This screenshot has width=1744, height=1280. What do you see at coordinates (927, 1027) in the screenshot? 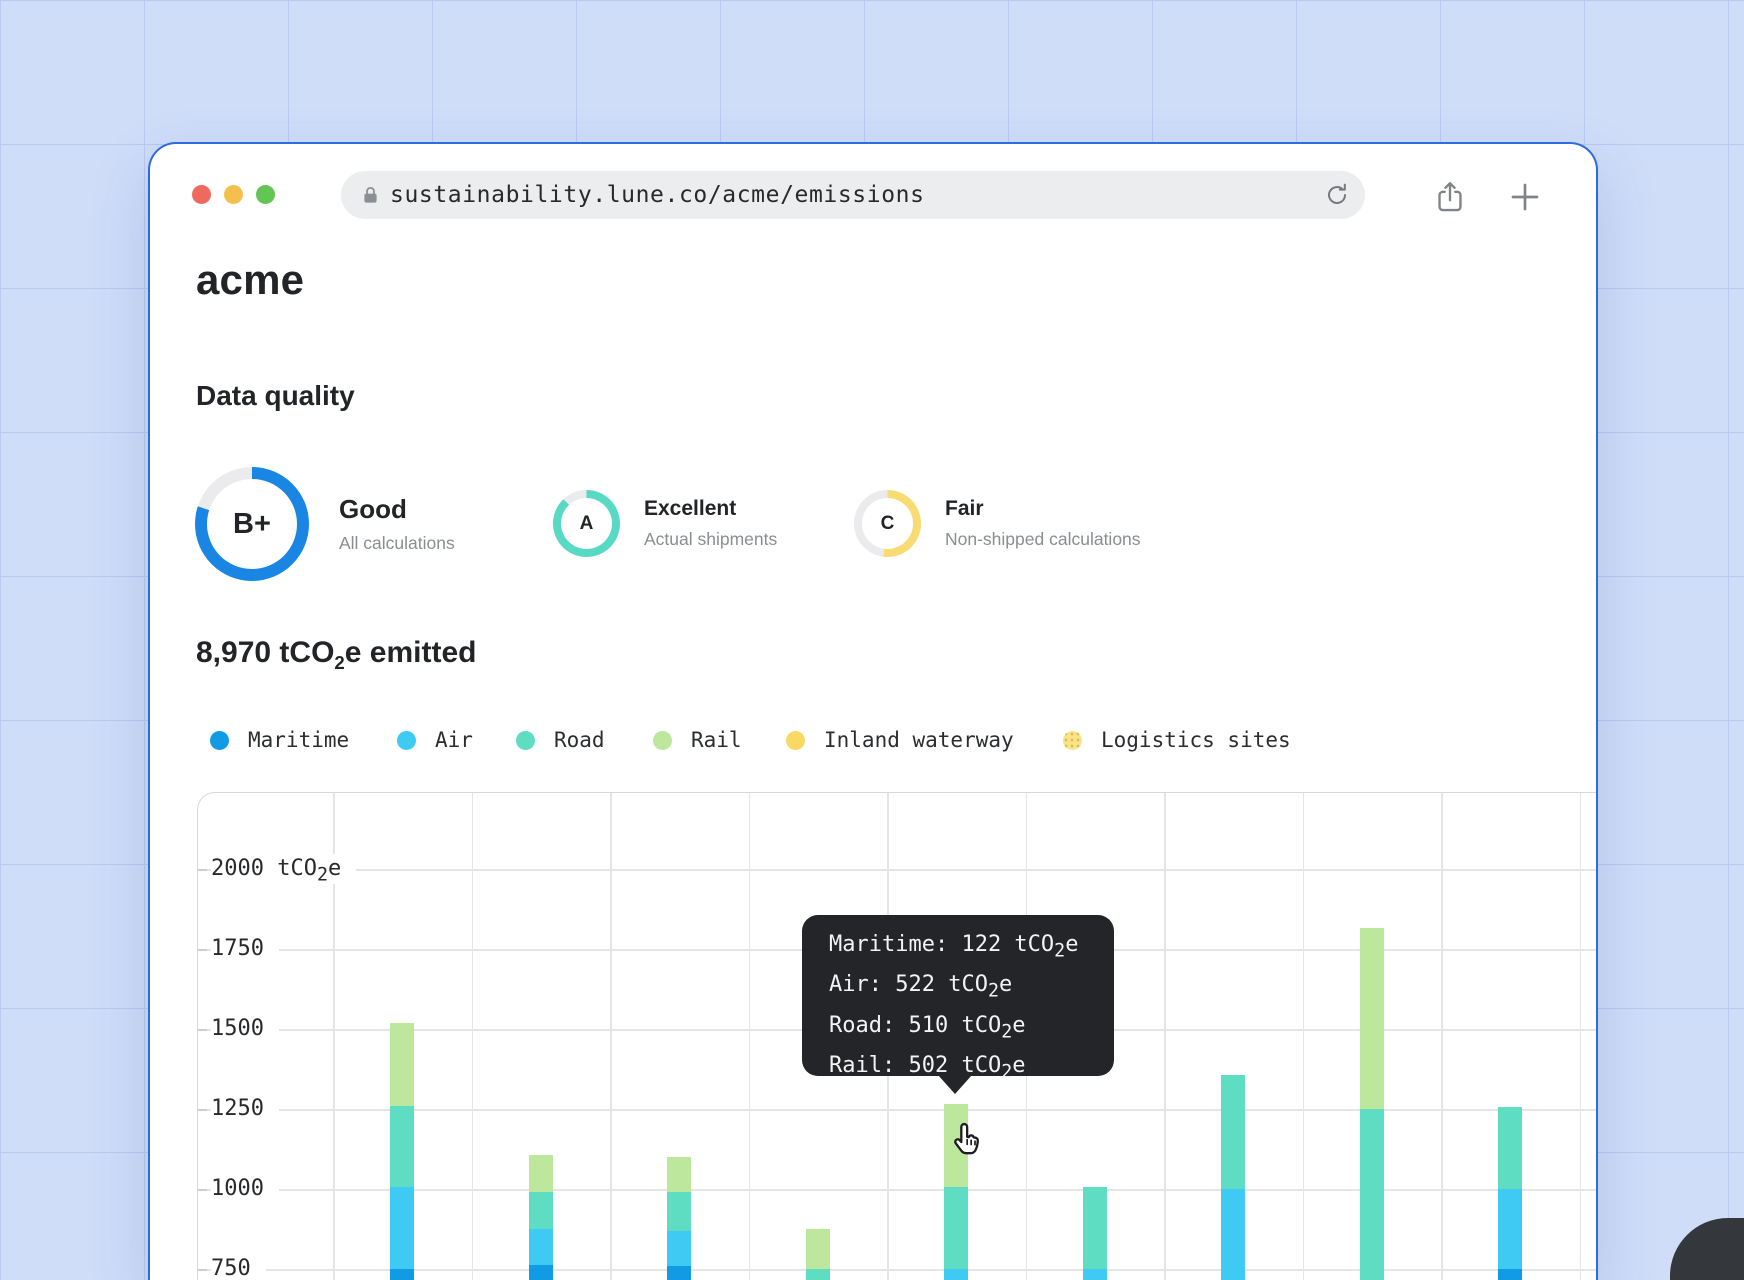
I see `tooltip-line: Road: 510 tCO2e` at bounding box center [927, 1027].